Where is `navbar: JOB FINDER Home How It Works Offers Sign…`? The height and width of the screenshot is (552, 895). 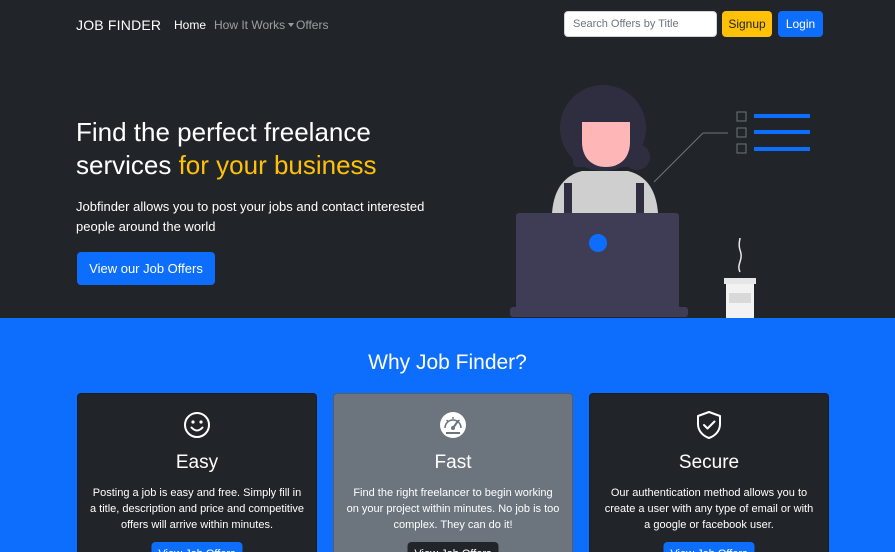 navbar: JOB FINDER Home How It Works Offers Sign… is located at coordinates (447, 25).